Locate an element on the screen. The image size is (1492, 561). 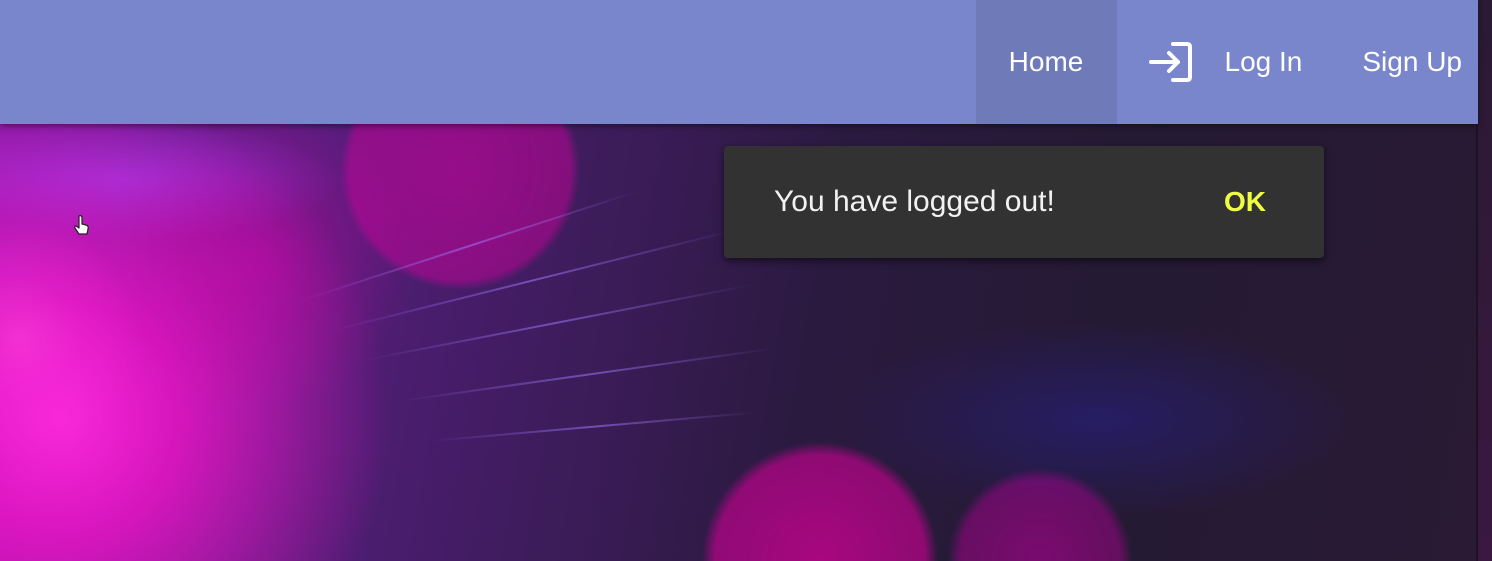
nav-login-label: Log In is located at coordinates (1263, 61).